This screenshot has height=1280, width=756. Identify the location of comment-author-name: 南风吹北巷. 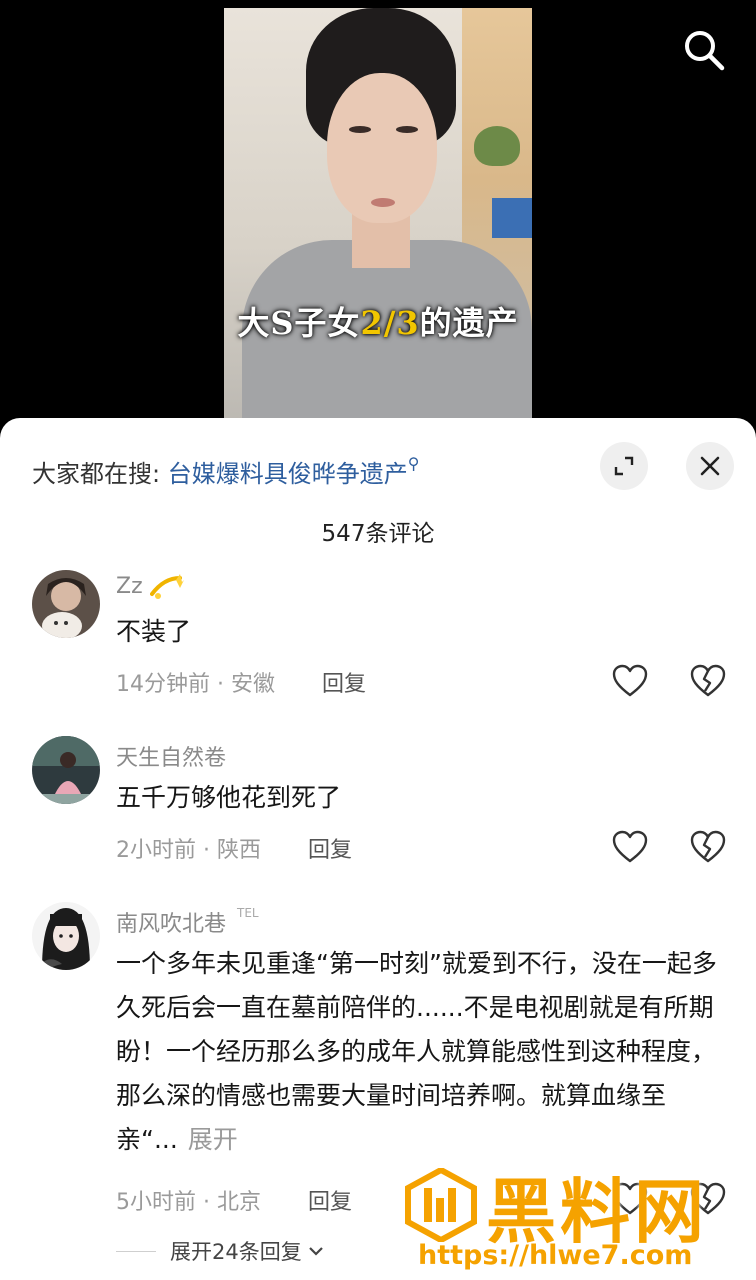
(171, 924).